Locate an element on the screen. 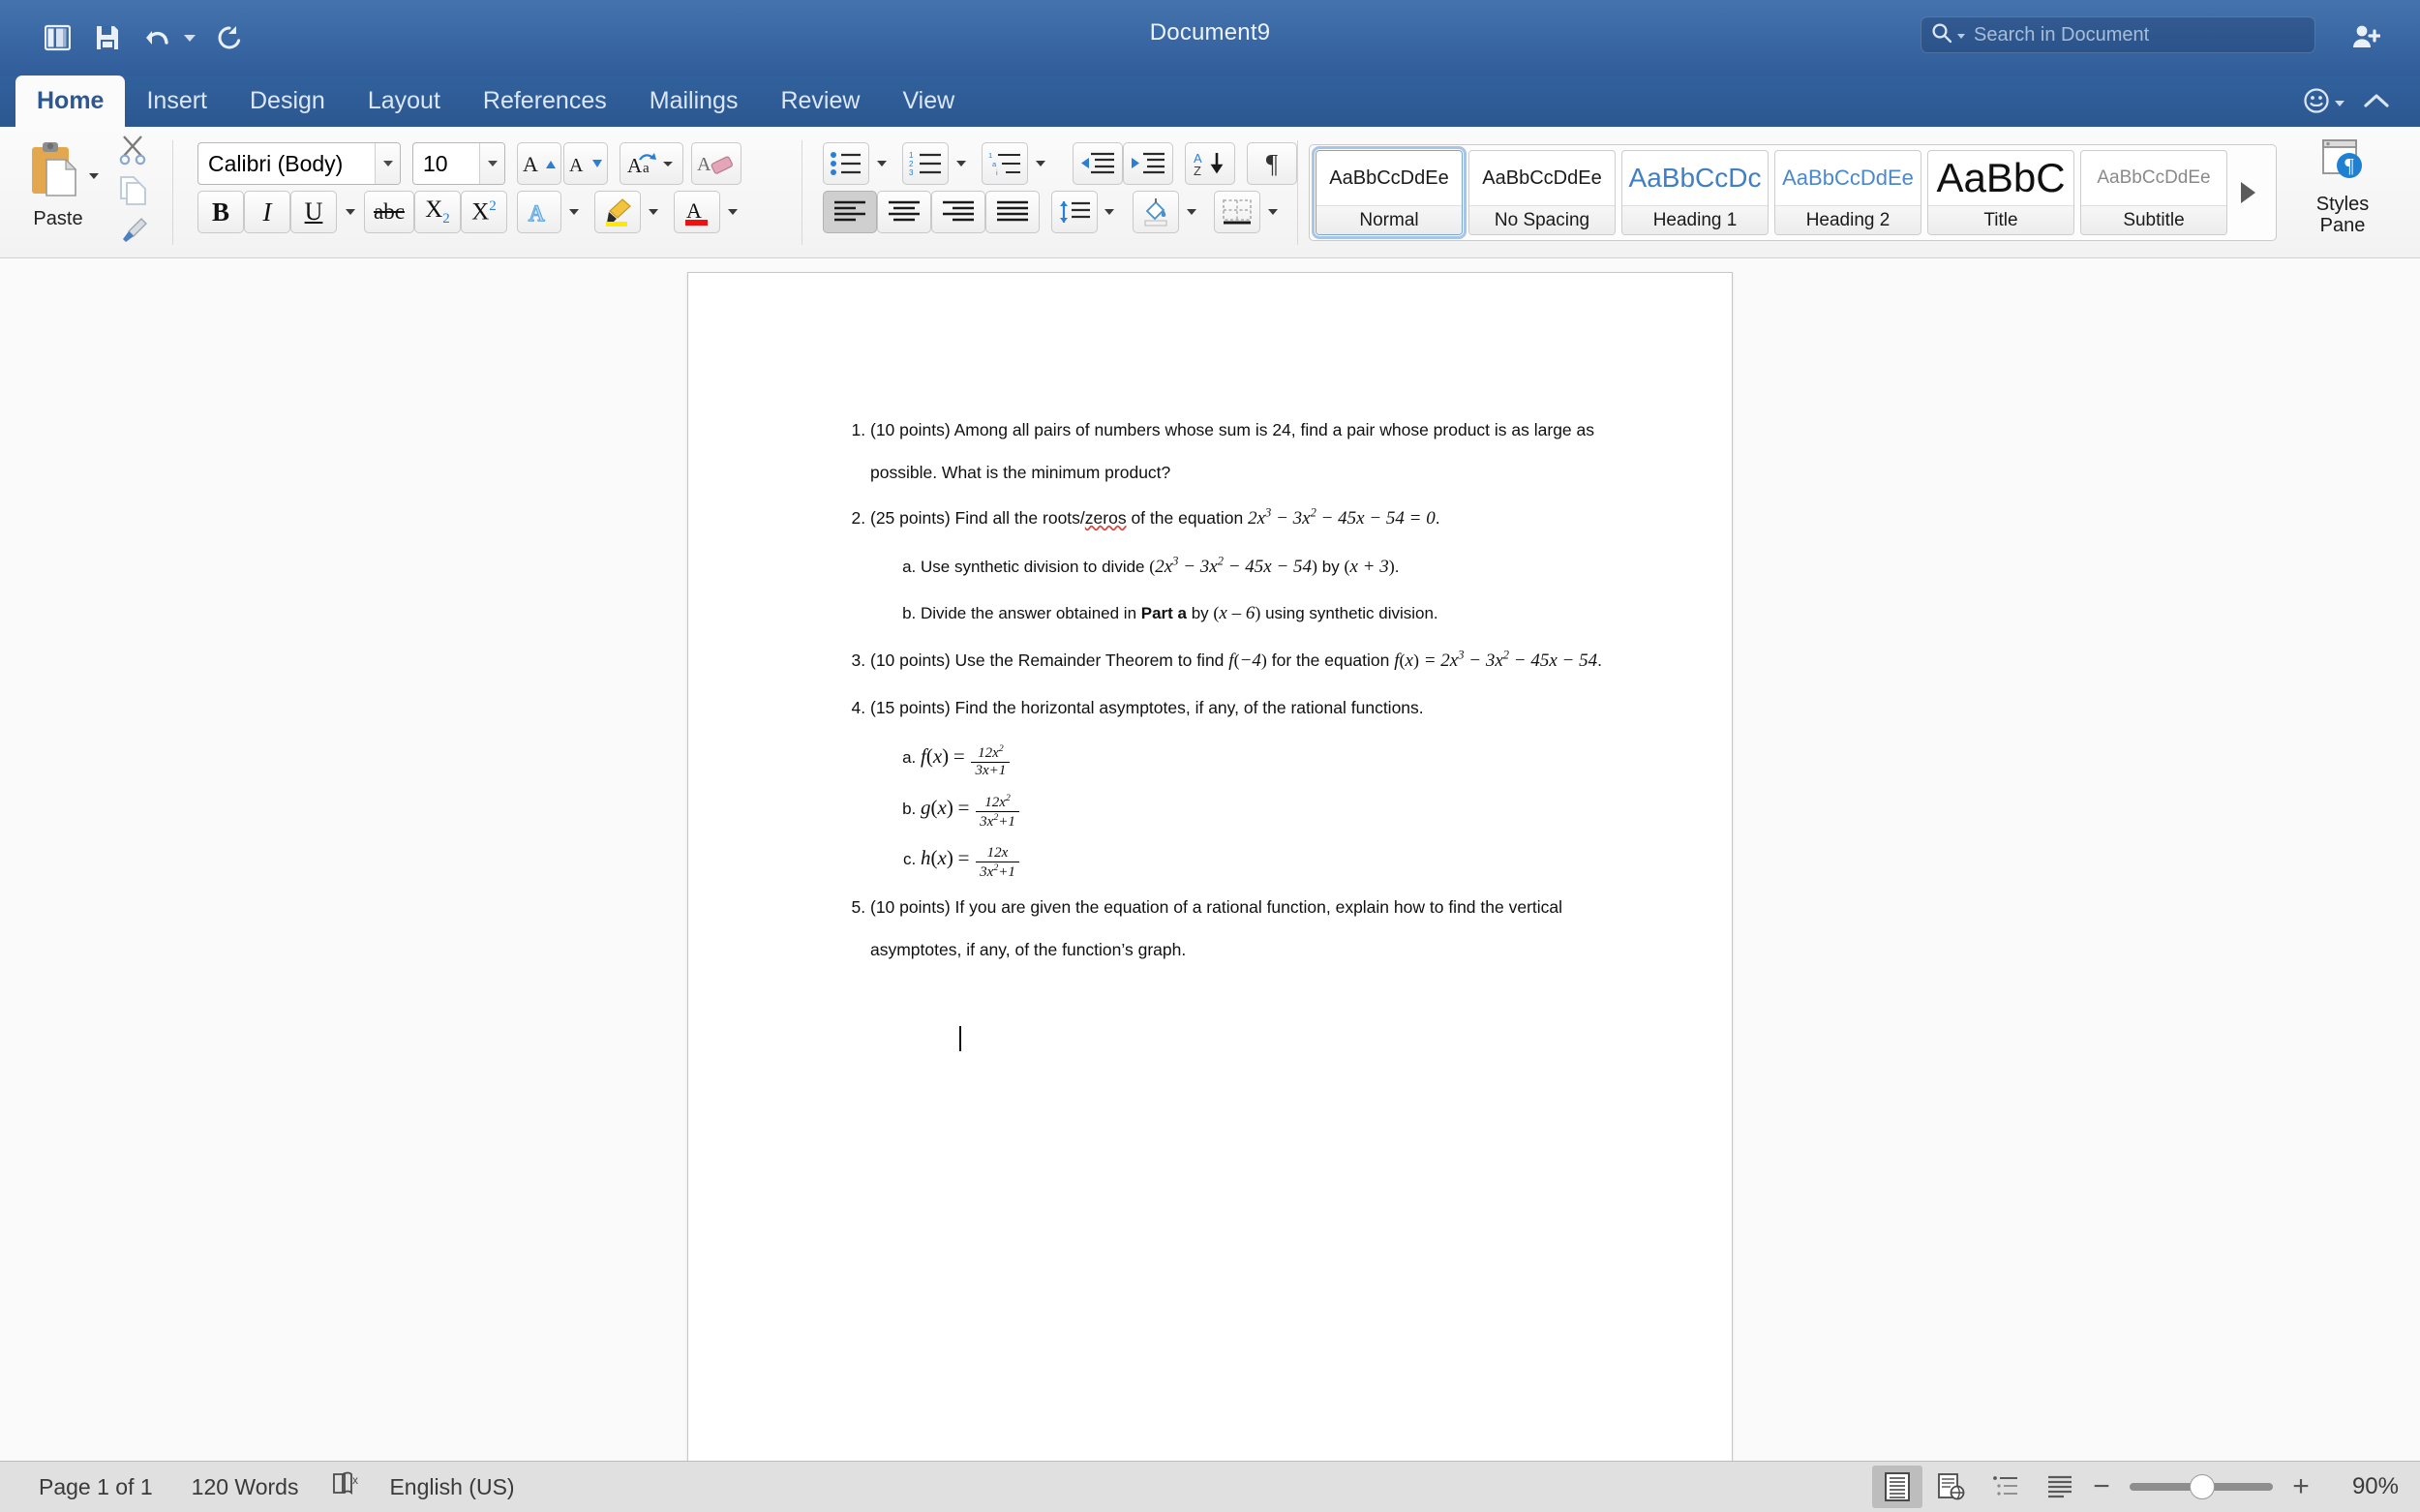 The image size is (2420, 1512). change-case-button: Aa is located at coordinates (651, 163).